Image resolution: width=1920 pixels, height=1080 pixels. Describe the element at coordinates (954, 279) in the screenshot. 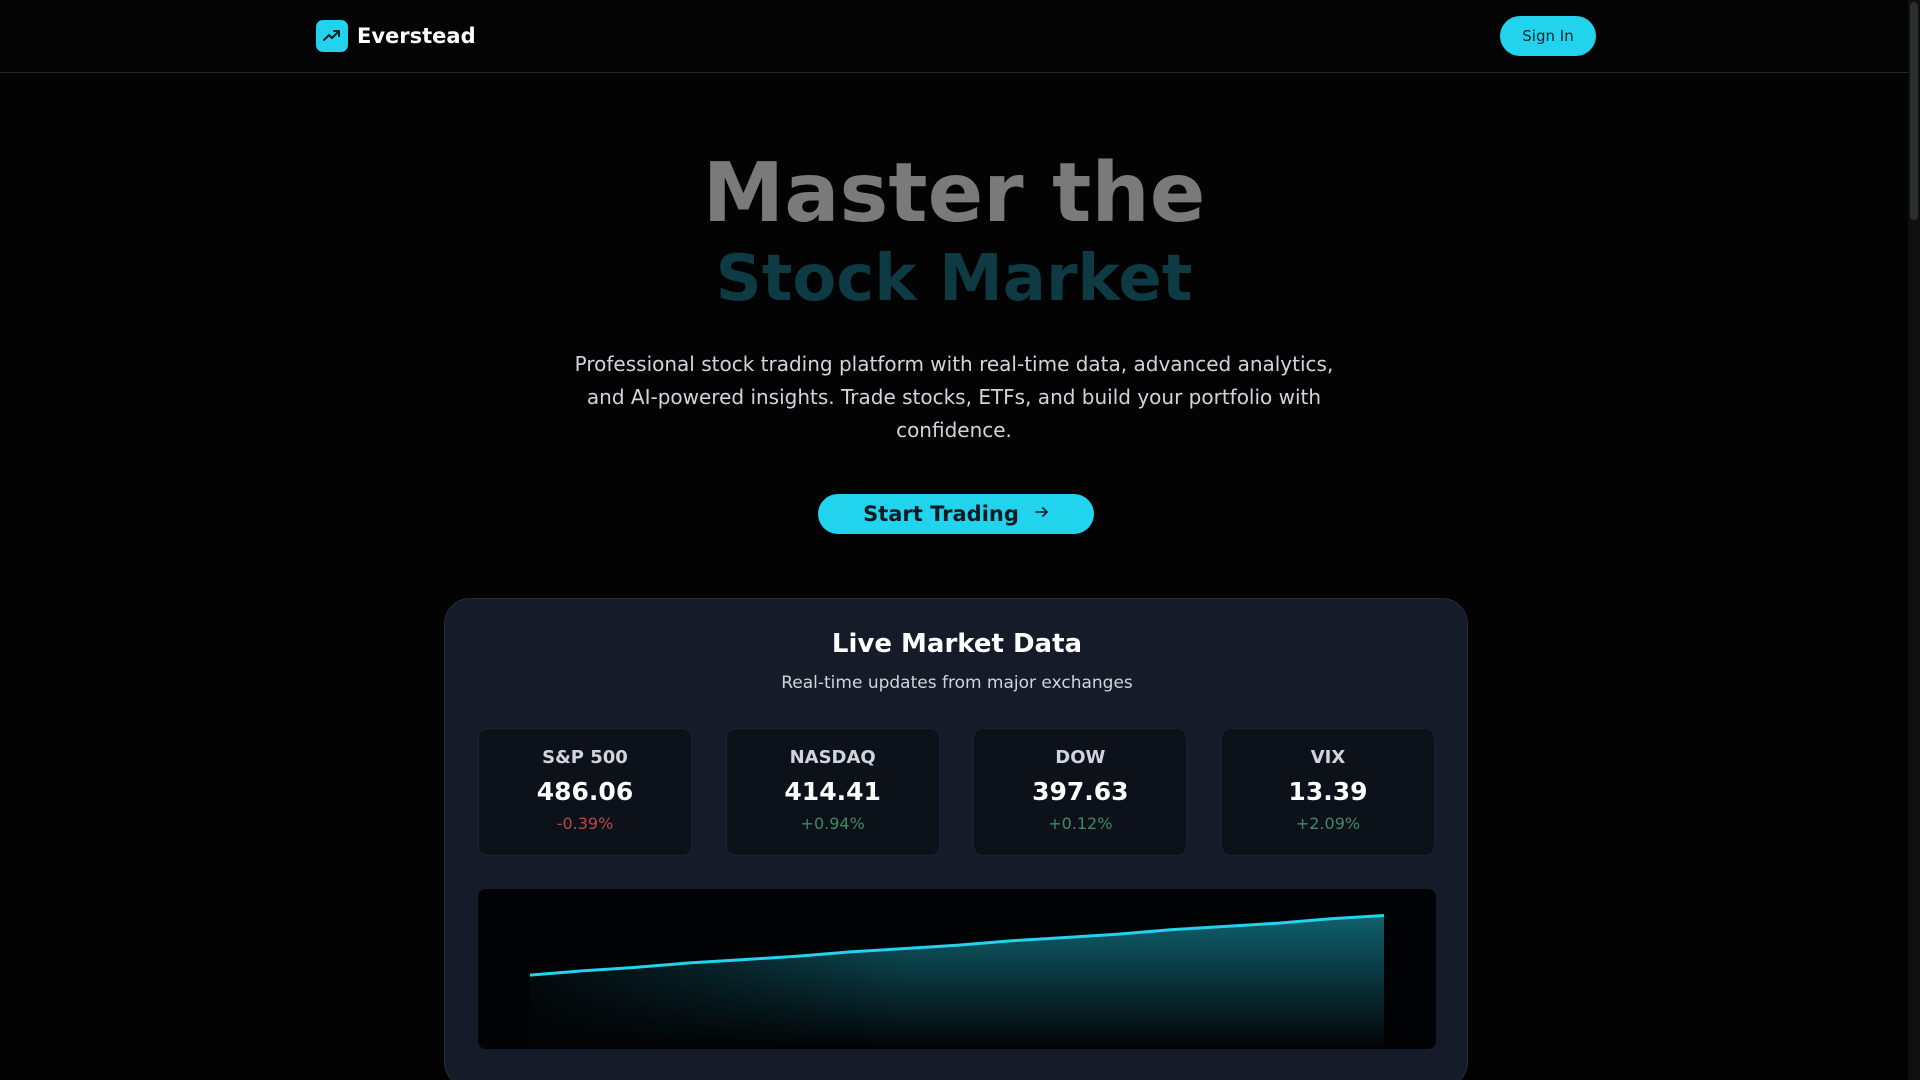

I see `hero-title-line2: Stock Market` at that location.